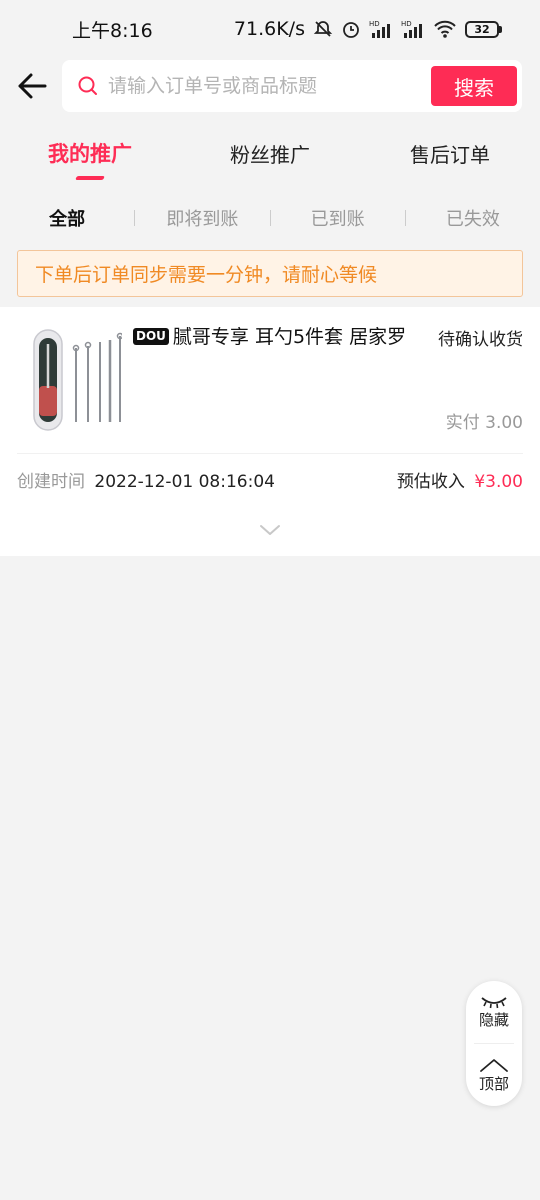 The image size is (540, 1200). I want to click on active-tab-indicator, so click(90, 178).